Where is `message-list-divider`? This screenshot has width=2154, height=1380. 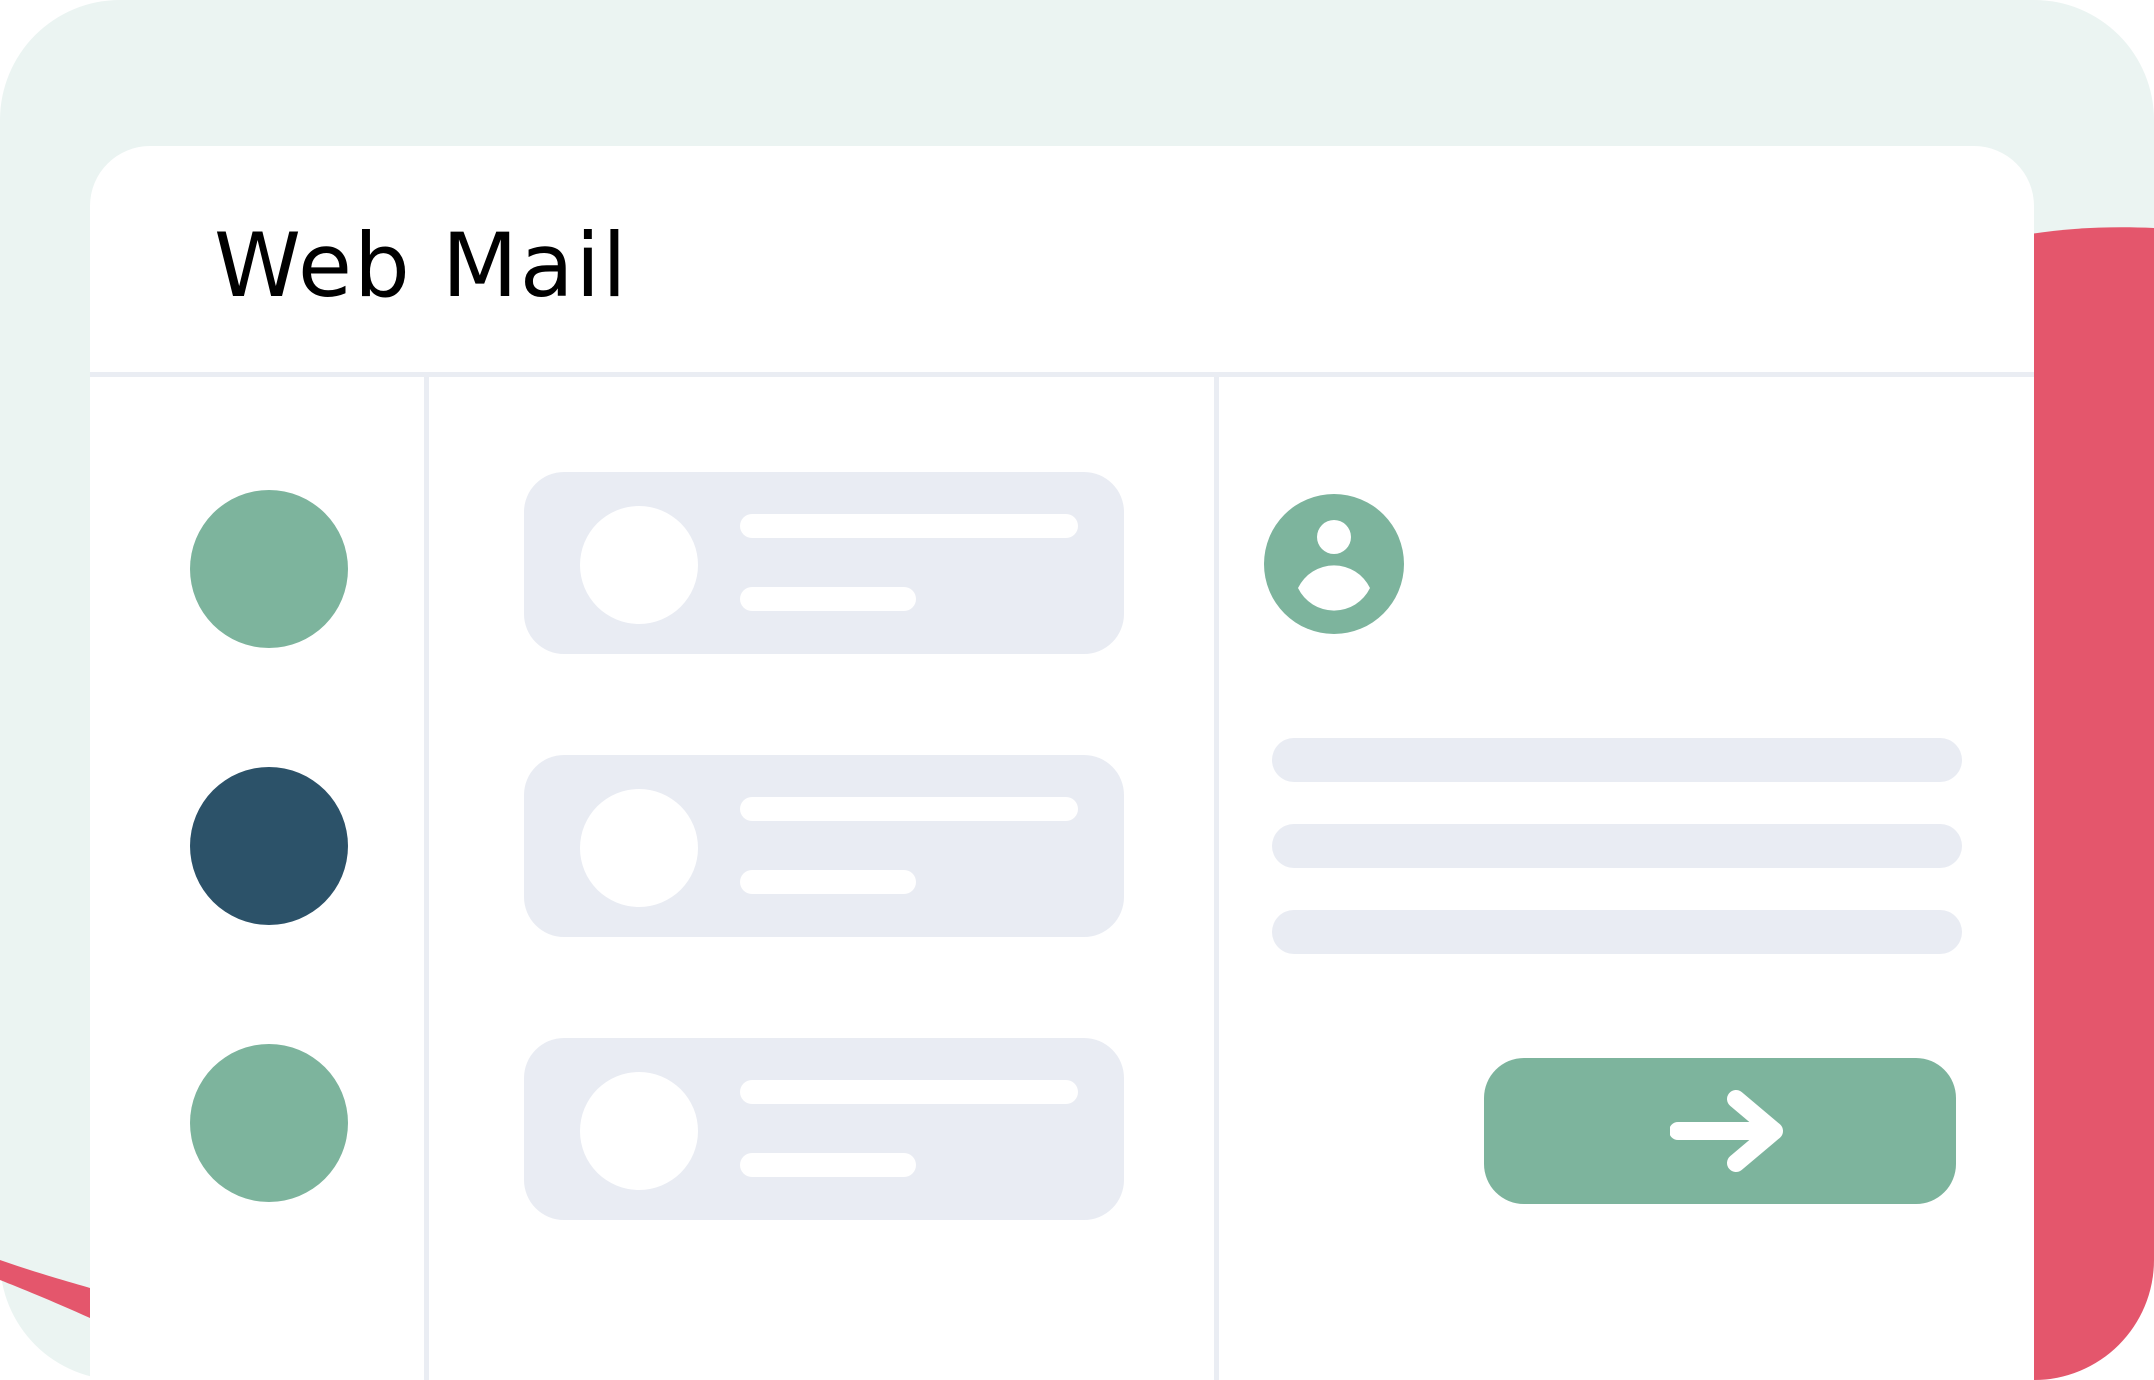
message-list-divider is located at coordinates (1216, 878).